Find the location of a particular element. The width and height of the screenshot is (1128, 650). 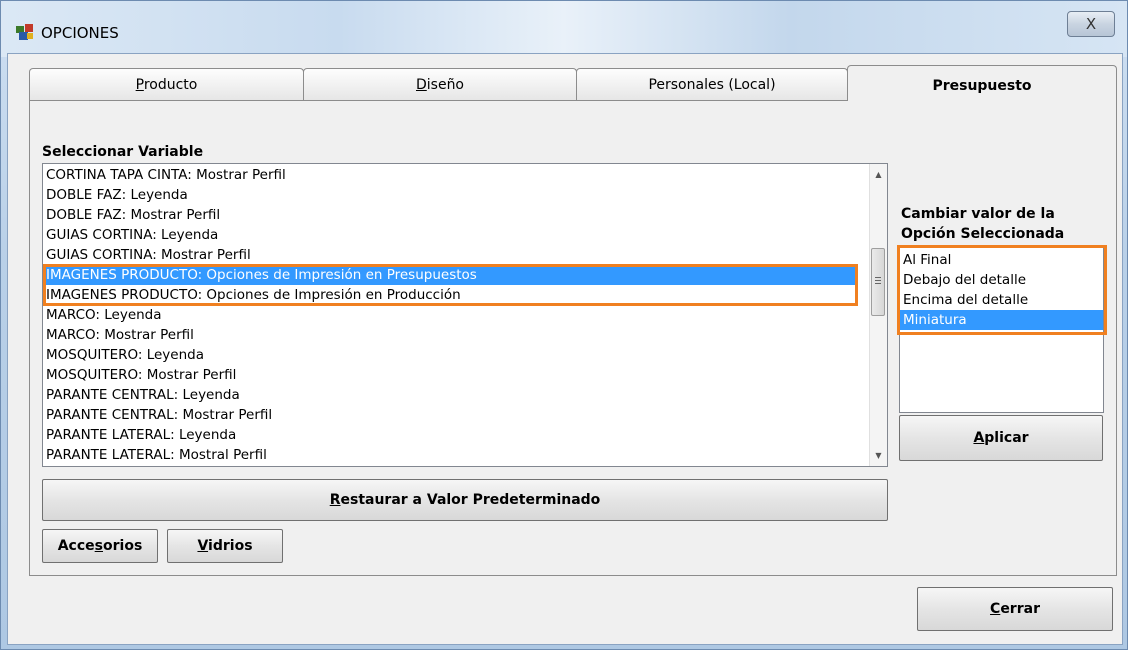

list-item: MOSQUITERO: Leyenda is located at coordinates (450, 355).